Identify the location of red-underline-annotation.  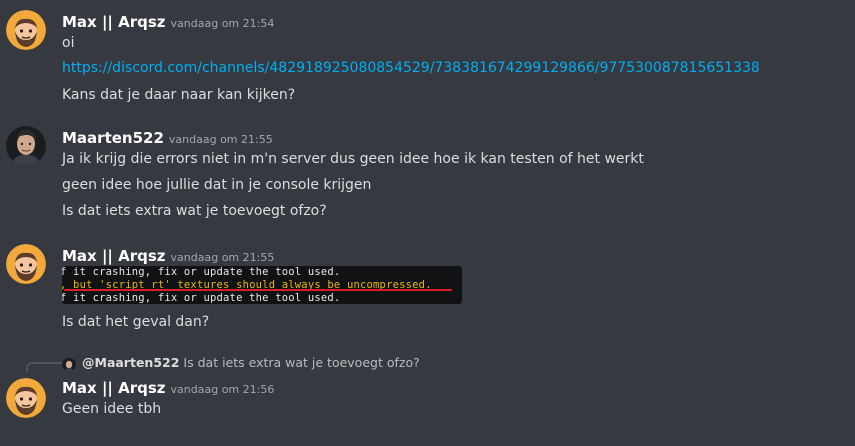
(258, 290).